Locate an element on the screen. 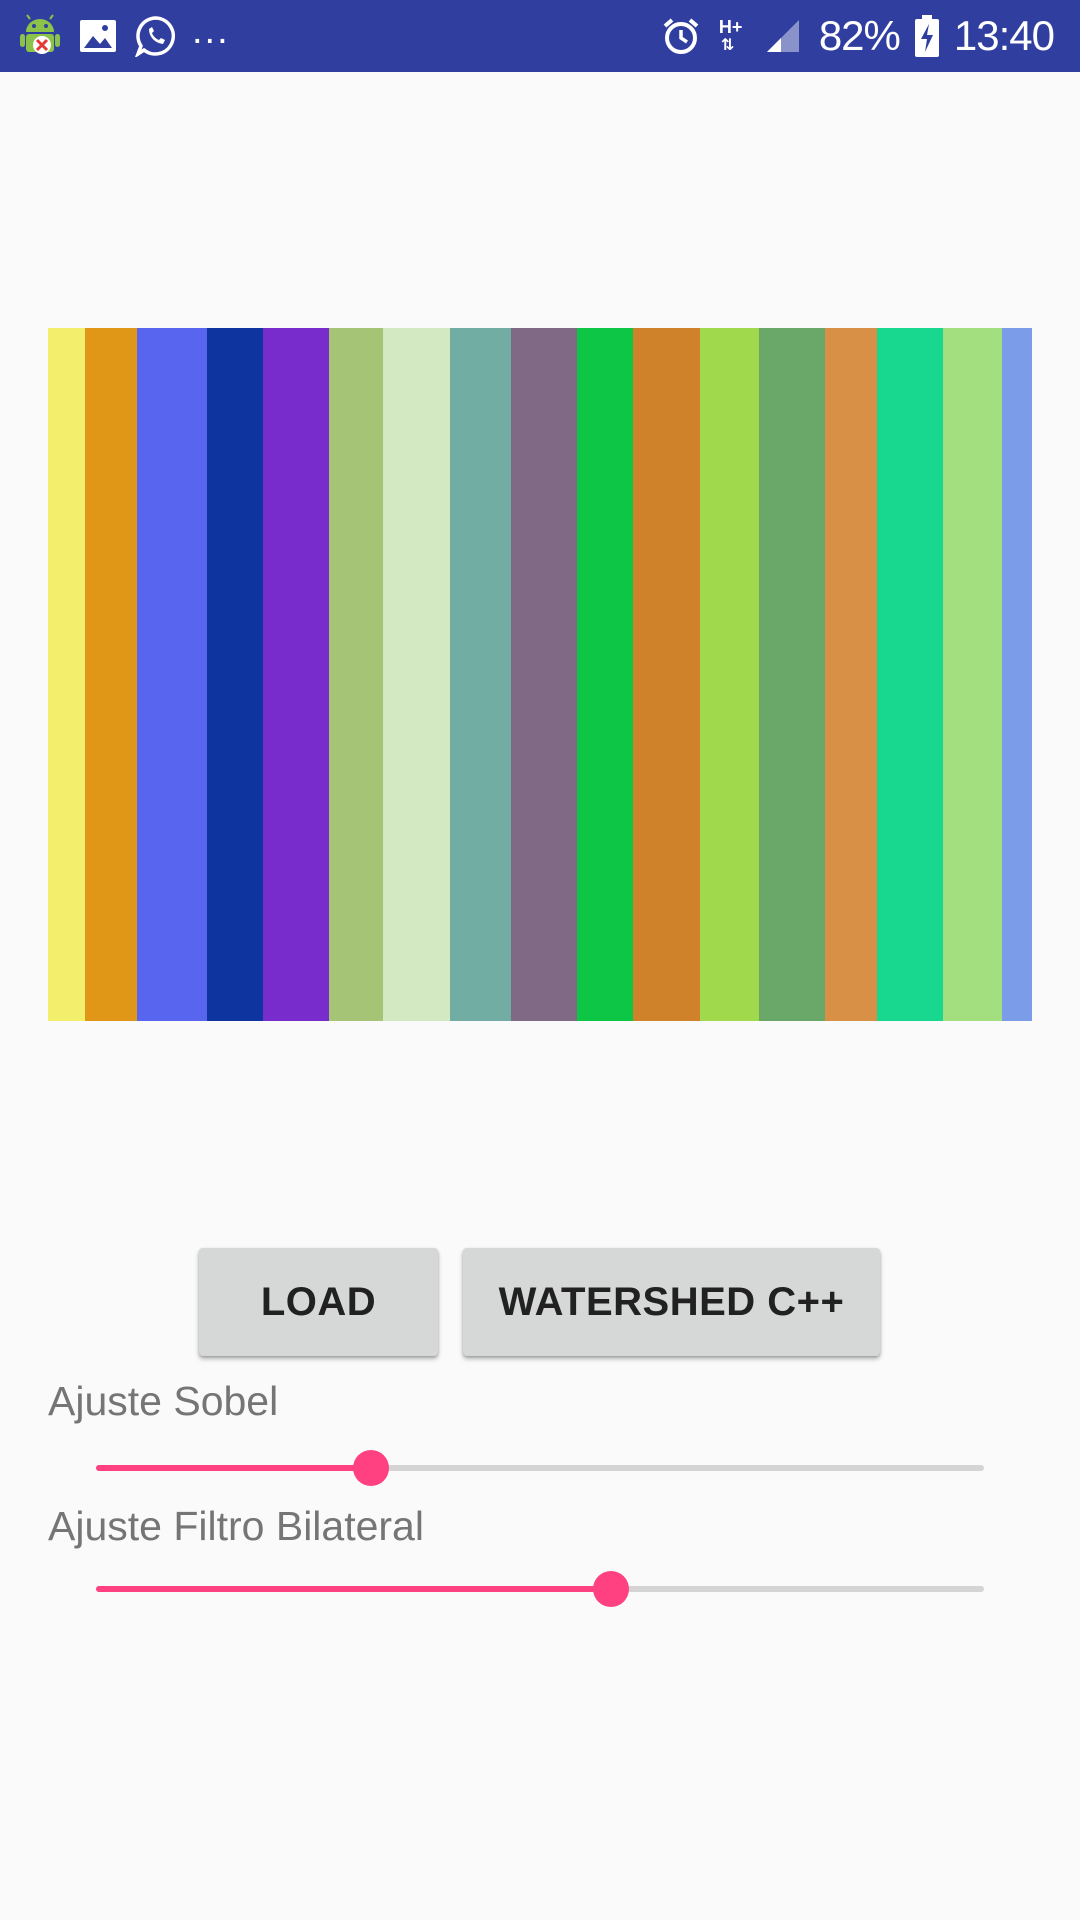  sobel-label: Ajuste Sobel is located at coordinates (163, 1401).